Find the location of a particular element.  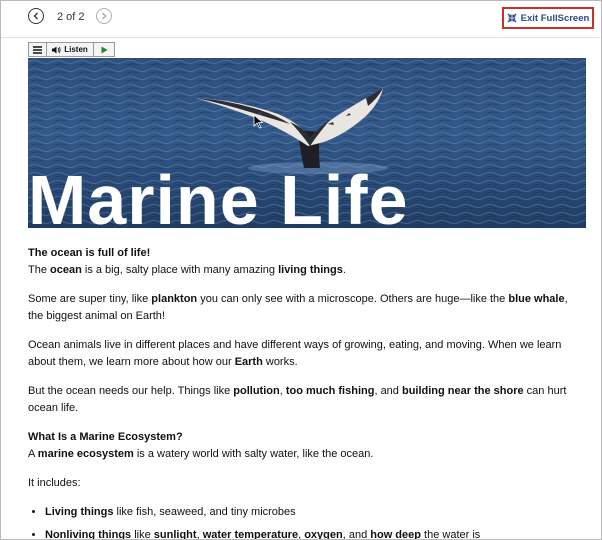

listen-button: Listen is located at coordinates (70, 49).